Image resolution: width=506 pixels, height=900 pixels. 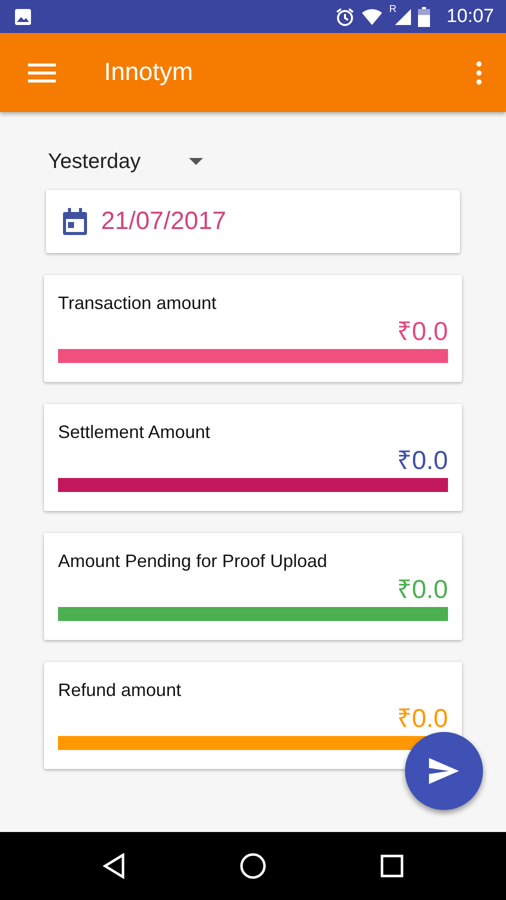 What do you see at coordinates (75, 222) in the screenshot?
I see `calendar-icon` at bounding box center [75, 222].